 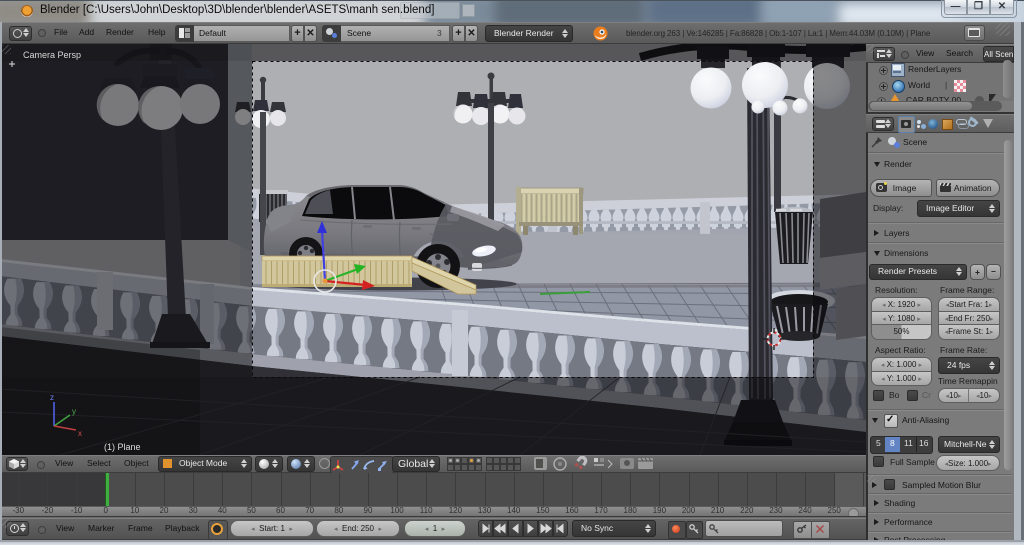 I want to click on svg-text: z, so click(x=52, y=397).